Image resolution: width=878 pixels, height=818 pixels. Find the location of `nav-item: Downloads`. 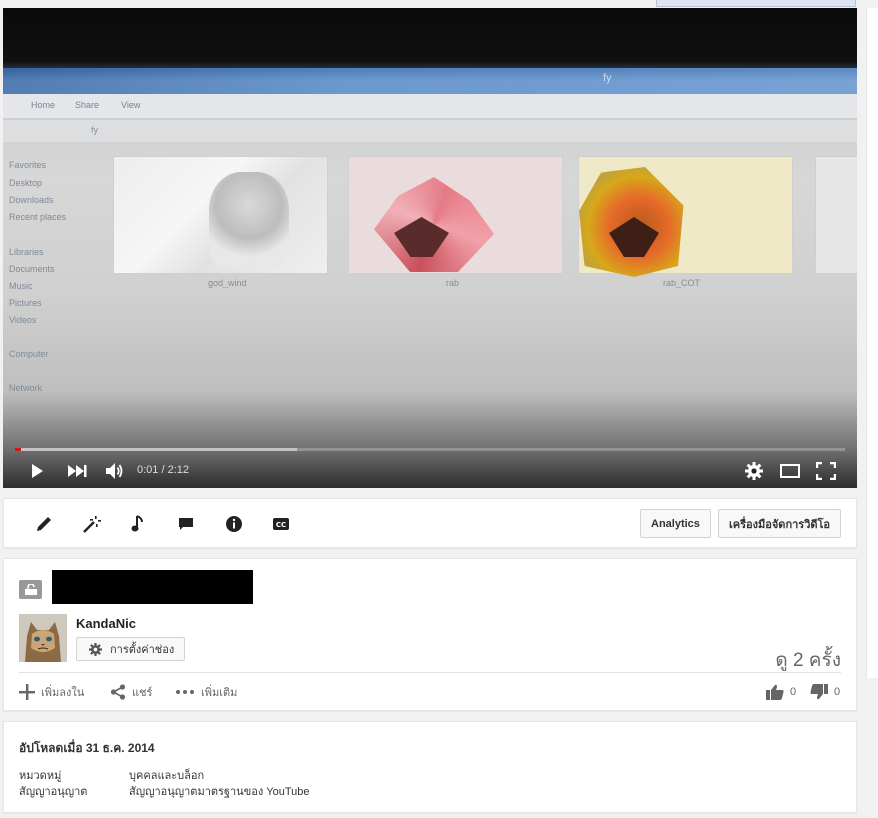

nav-item: Downloads is located at coordinates (31, 200).